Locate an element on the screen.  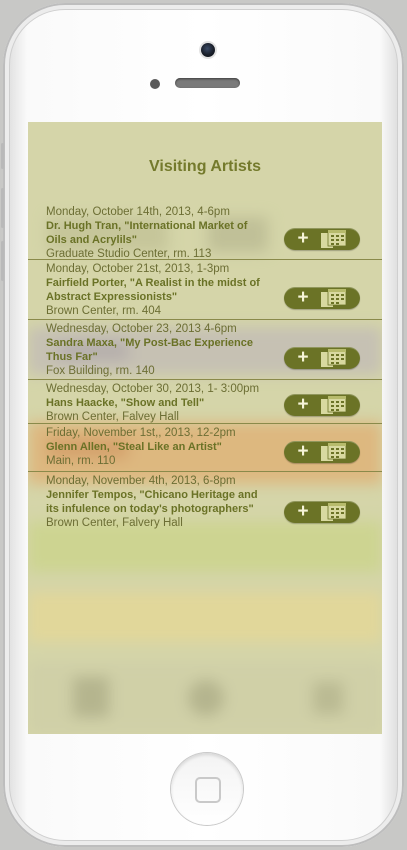
event-location: Brown Center, Falvery Hall is located at coordinates (114, 523).